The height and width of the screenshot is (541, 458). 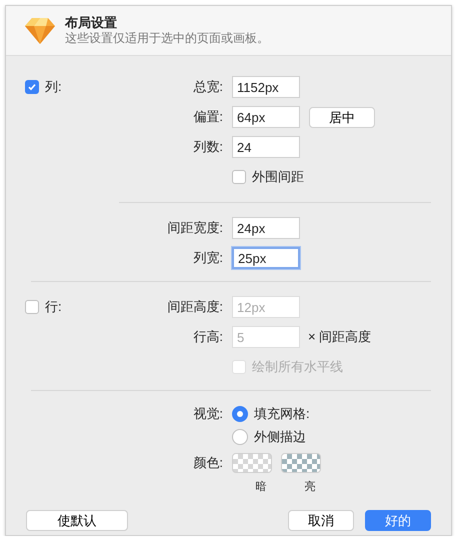 I want to click on cancel-button: 取消, so click(x=321, y=520).